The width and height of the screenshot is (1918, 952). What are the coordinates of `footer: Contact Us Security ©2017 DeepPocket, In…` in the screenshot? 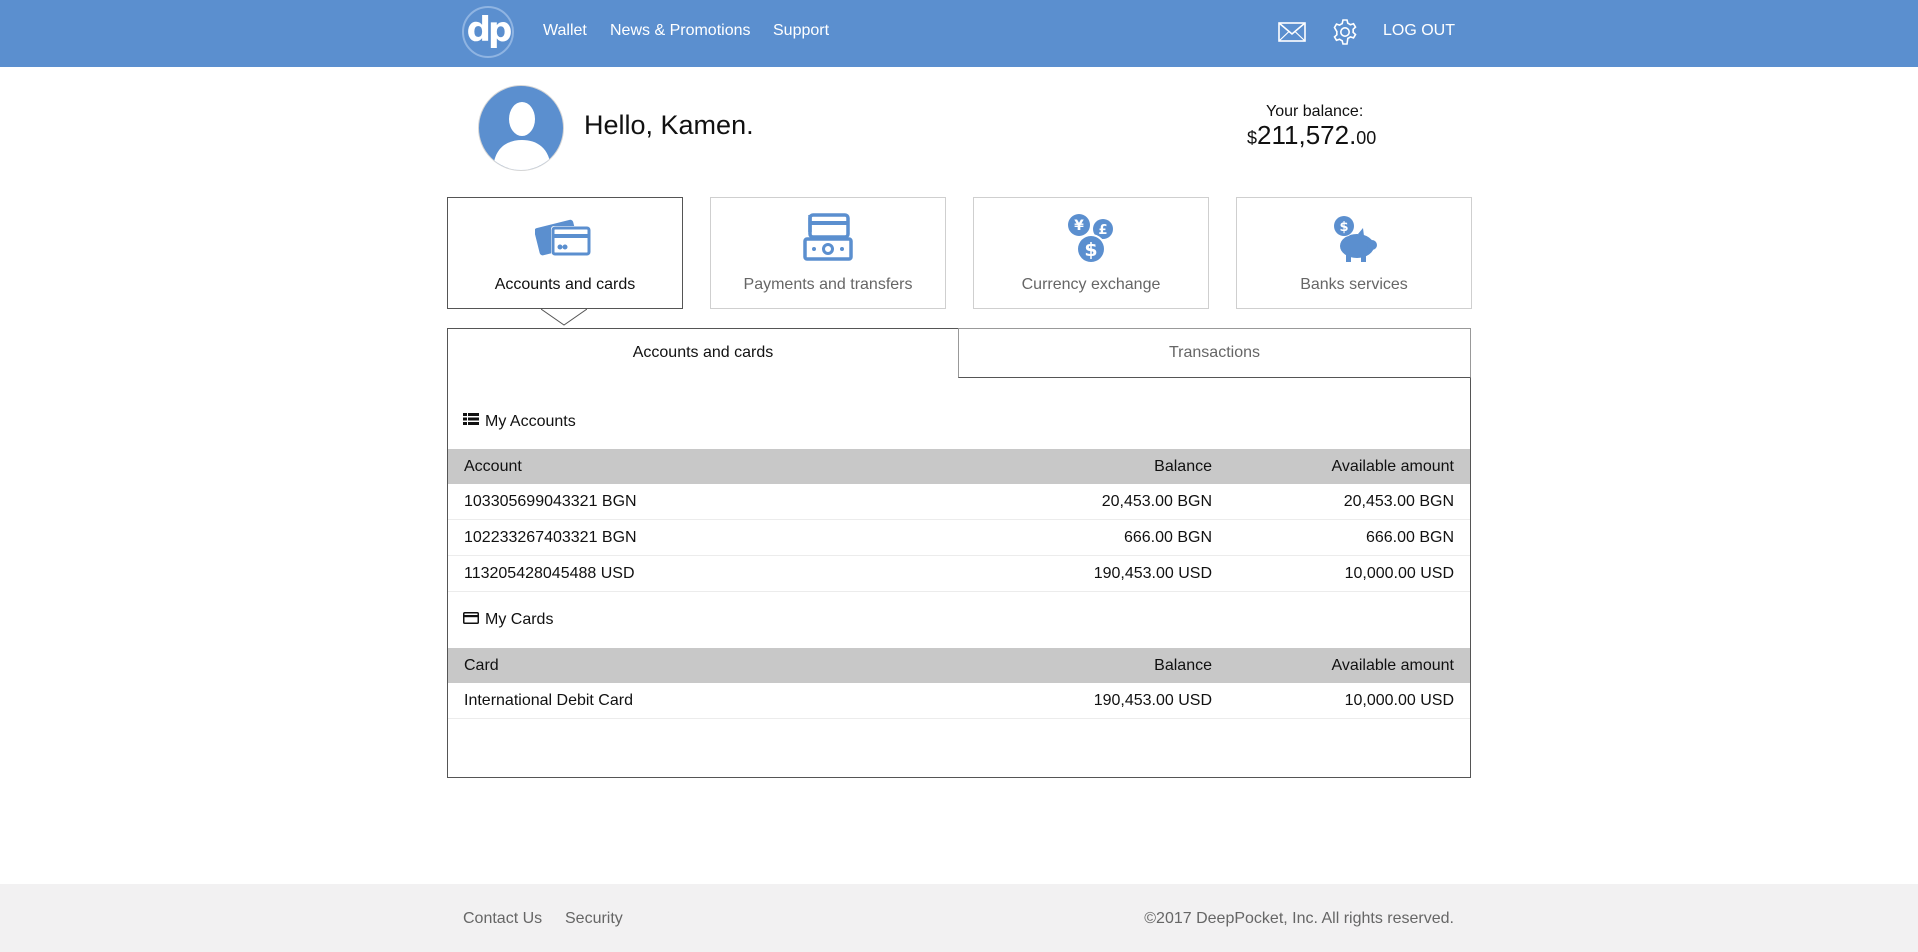 It's located at (959, 918).